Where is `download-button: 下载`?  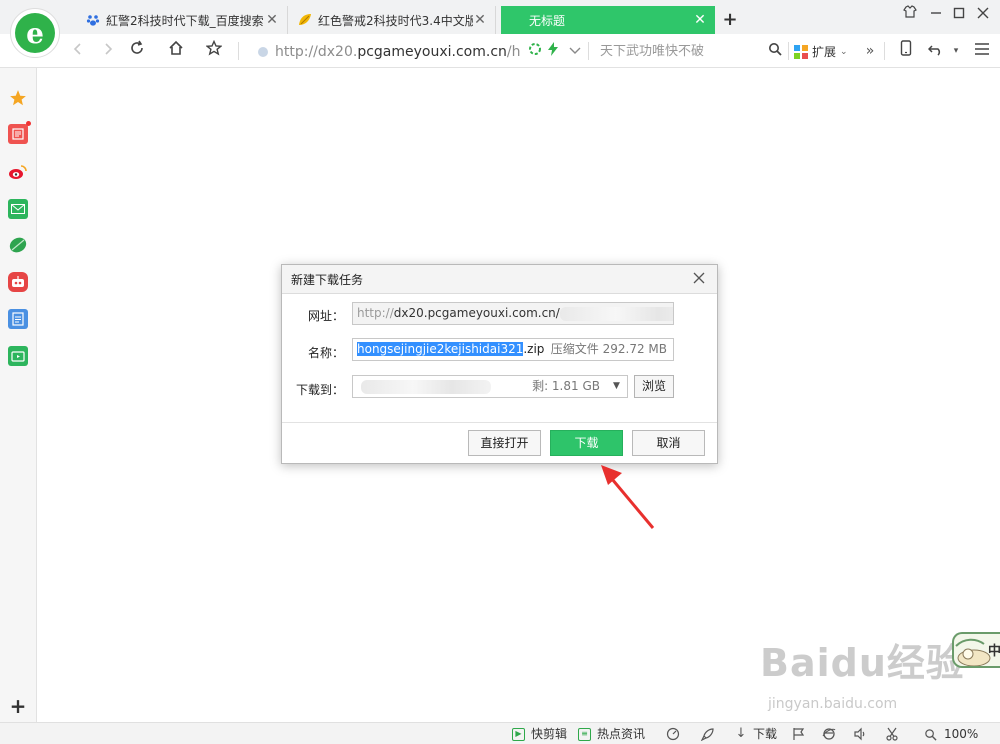
download-button: 下载 is located at coordinates (586, 443).